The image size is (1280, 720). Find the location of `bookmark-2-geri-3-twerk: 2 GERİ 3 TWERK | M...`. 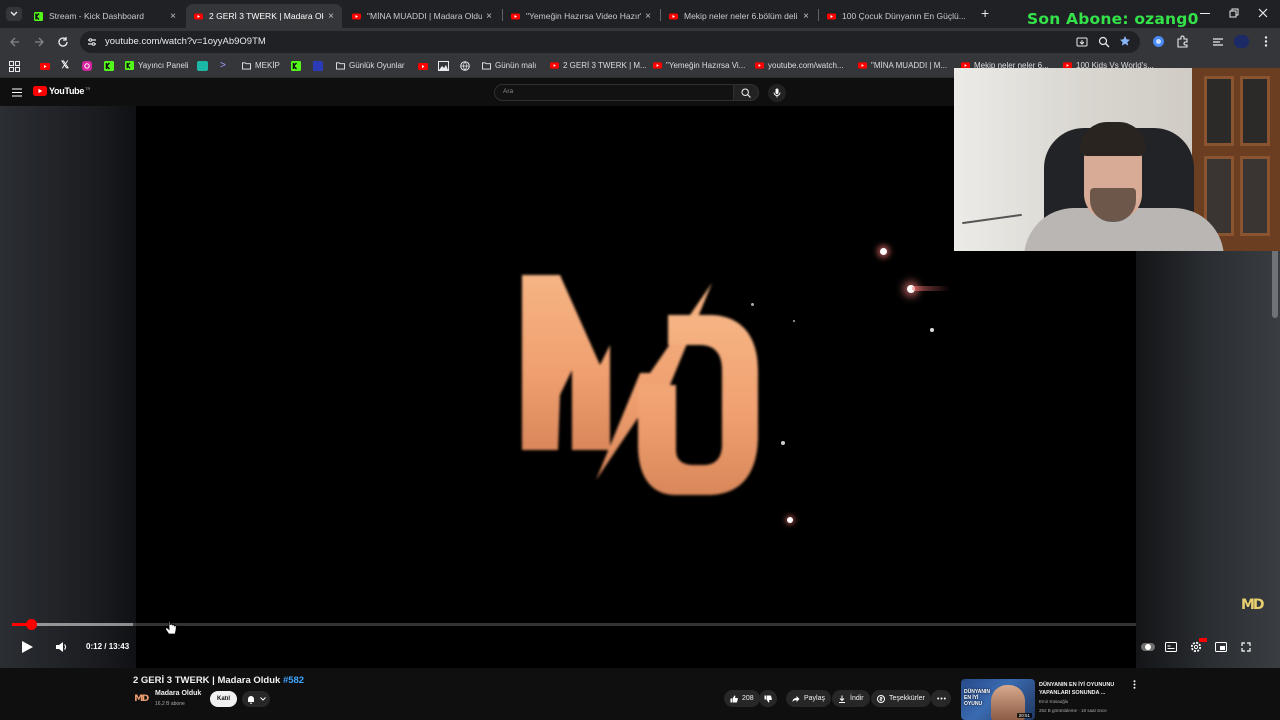

bookmark-2-geri-3-twerk: 2 GERİ 3 TWERK | M... is located at coordinates (598, 65).